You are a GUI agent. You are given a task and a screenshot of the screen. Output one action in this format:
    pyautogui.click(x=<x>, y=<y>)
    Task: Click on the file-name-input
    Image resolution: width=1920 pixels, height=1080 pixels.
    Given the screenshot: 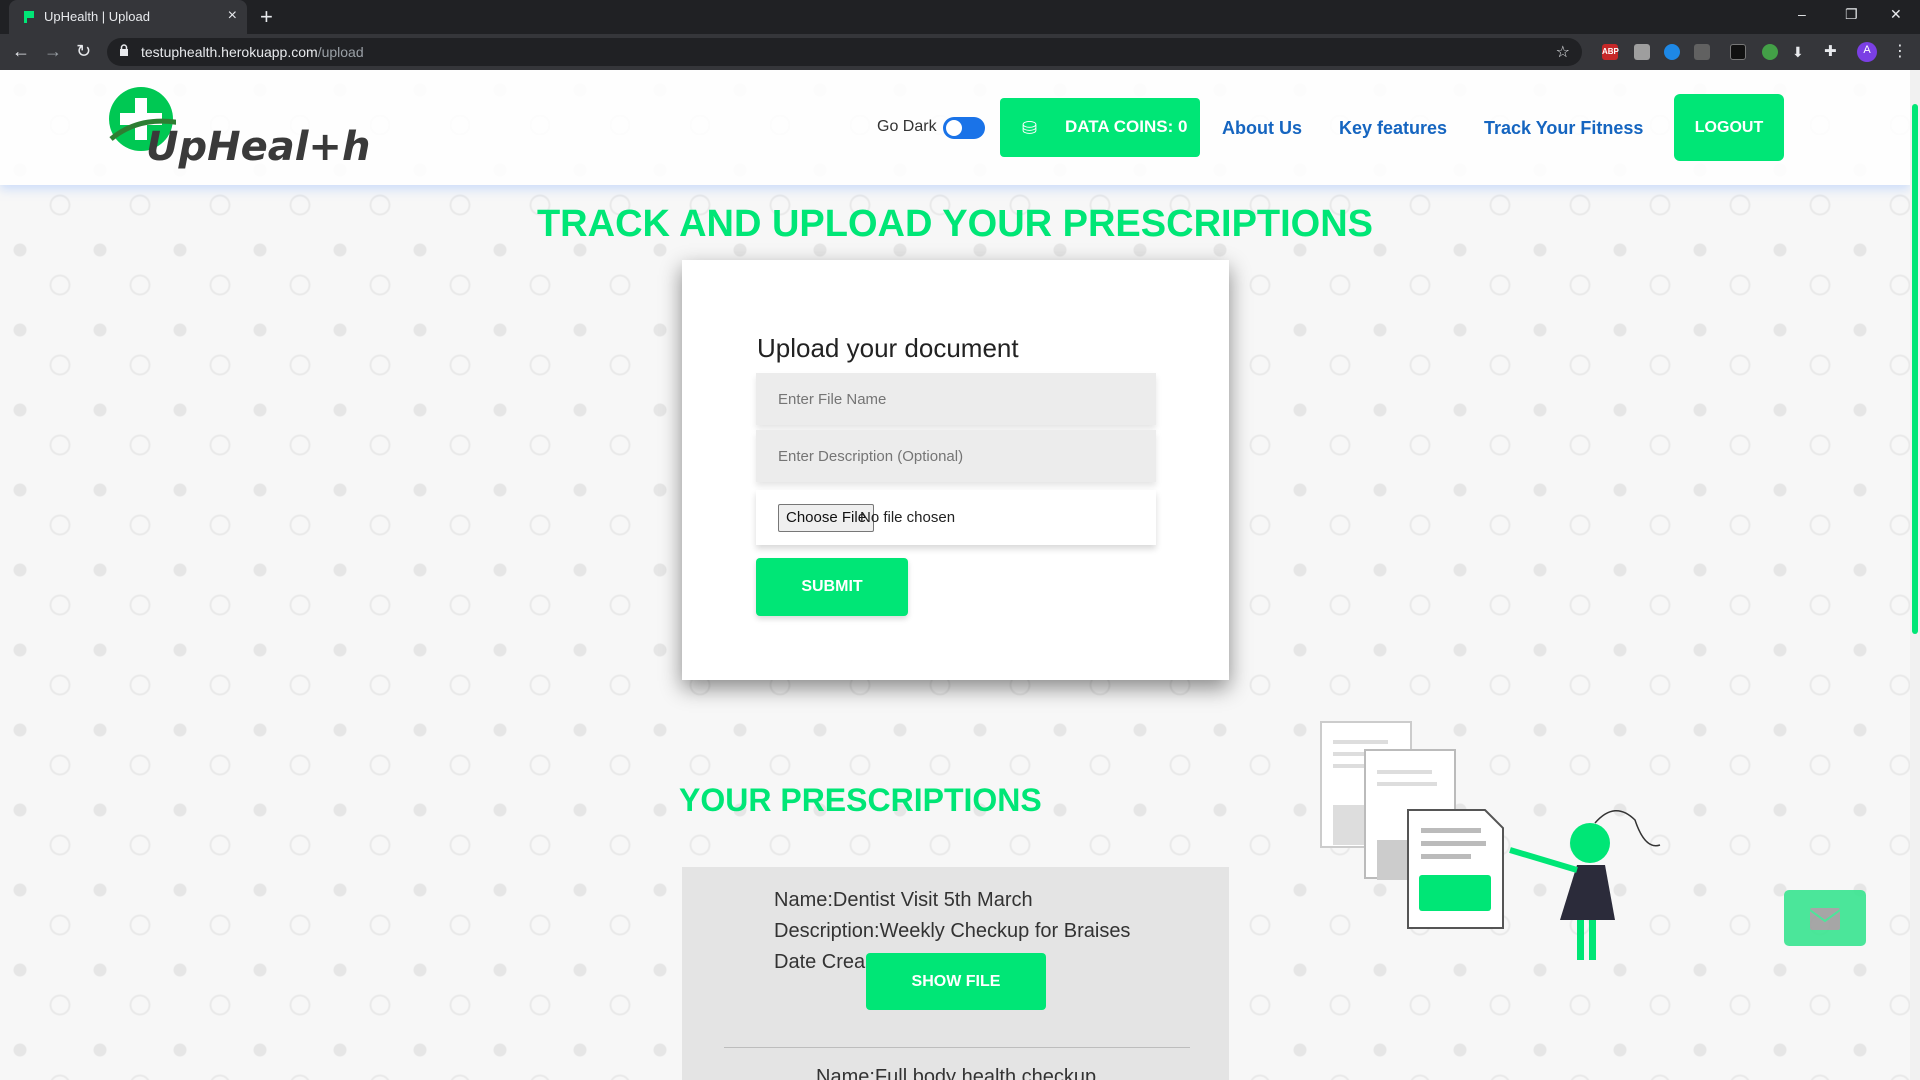 What is the action you would take?
    pyautogui.click(x=956, y=399)
    